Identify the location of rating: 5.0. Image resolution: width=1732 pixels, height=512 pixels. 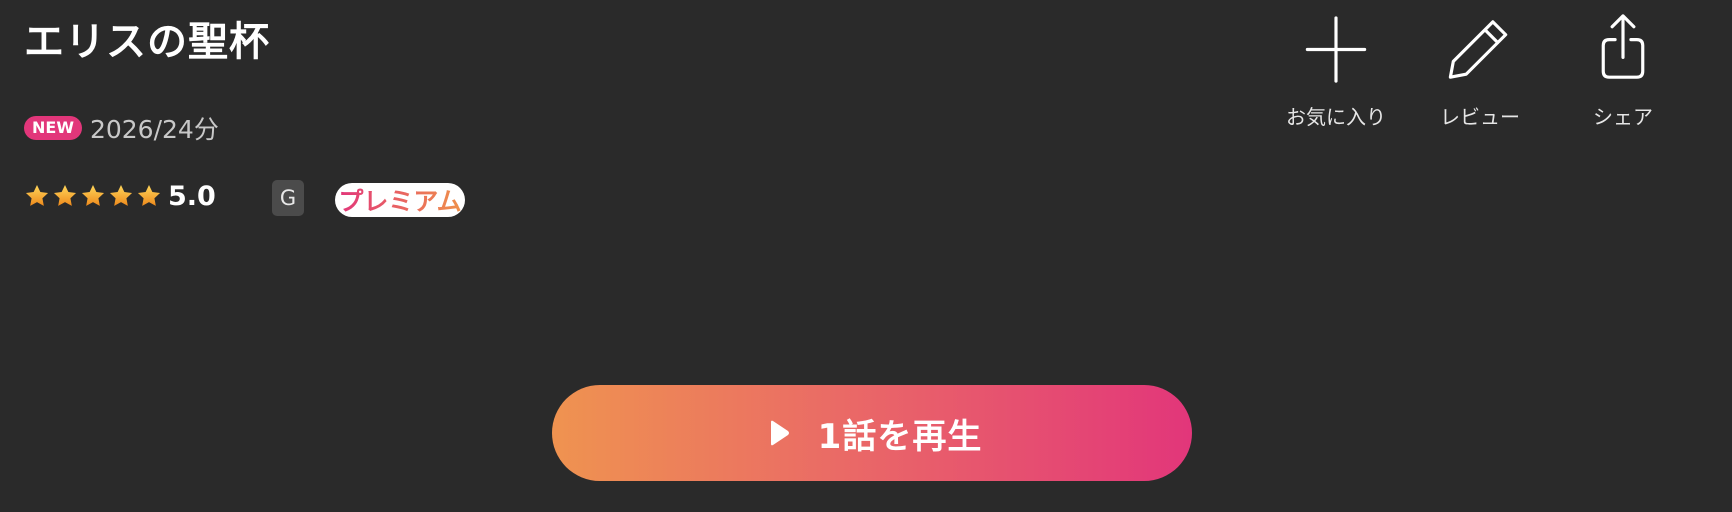
(120, 196).